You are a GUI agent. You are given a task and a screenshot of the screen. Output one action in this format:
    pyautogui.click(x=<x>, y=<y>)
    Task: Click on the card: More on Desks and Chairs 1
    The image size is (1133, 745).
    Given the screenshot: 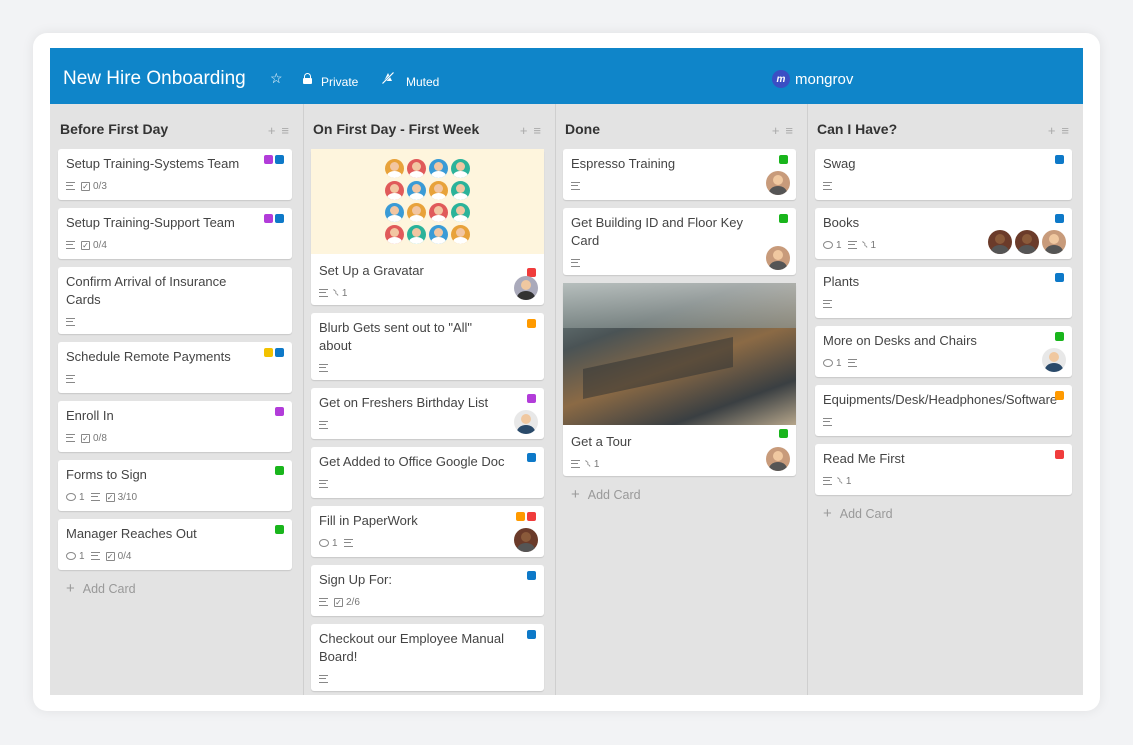 What is the action you would take?
    pyautogui.click(x=943, y=351)
    